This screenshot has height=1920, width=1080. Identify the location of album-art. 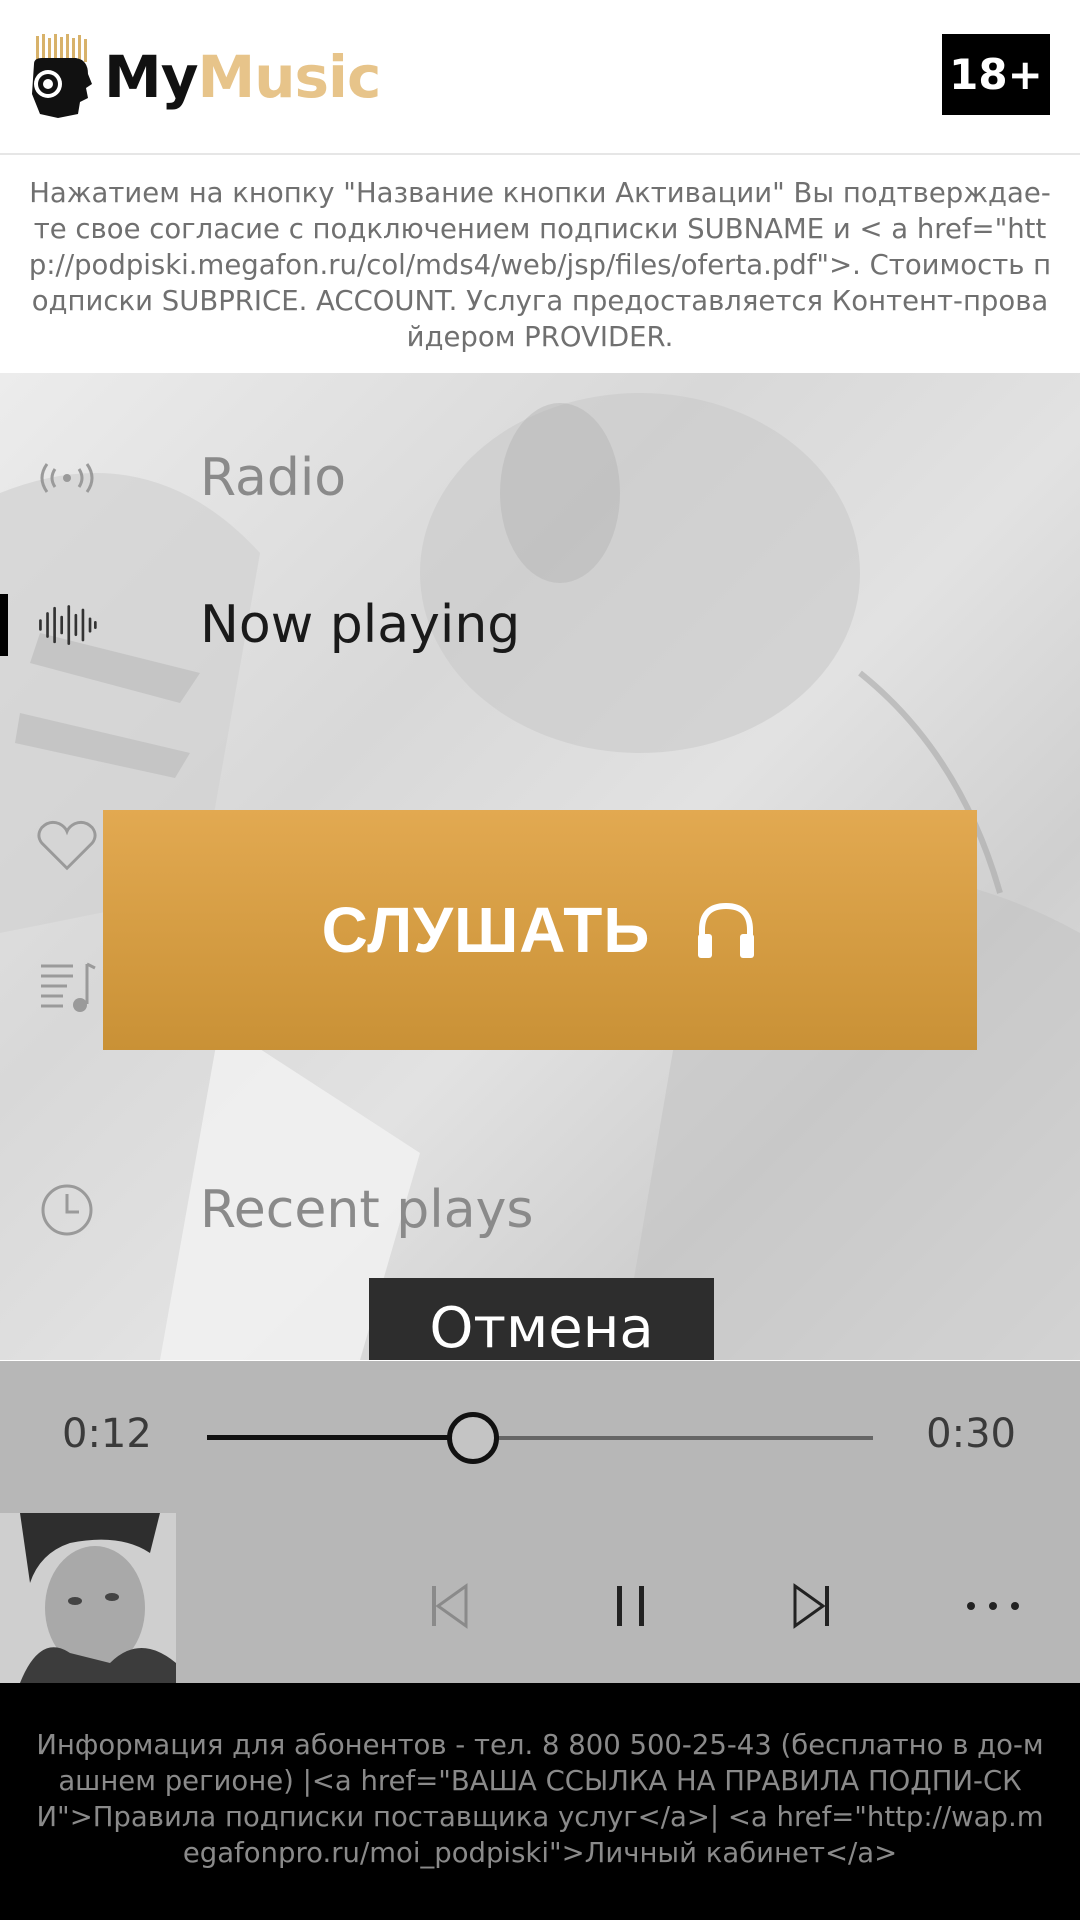
(88, 1598).